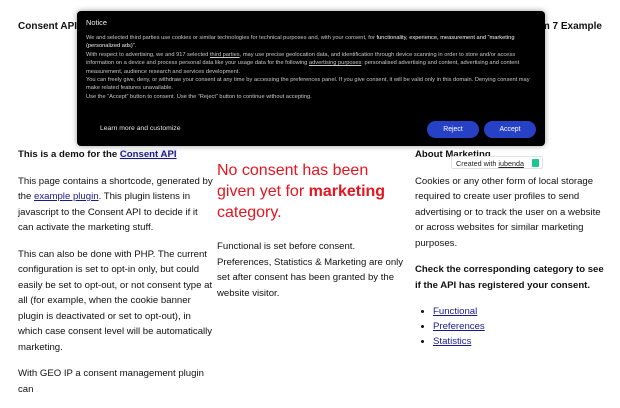 The width and height of the screenshot is (620, 408). Describe the element at coordinates (135, 46) in the screenshot. I see `banner-p1-c: .` at that location.